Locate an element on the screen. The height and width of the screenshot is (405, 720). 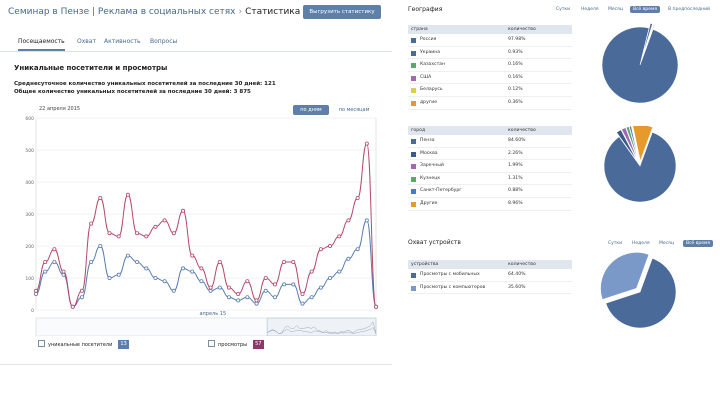
table-row: Санкт-Петербург 0.88% is located at coordinates (490, 191).